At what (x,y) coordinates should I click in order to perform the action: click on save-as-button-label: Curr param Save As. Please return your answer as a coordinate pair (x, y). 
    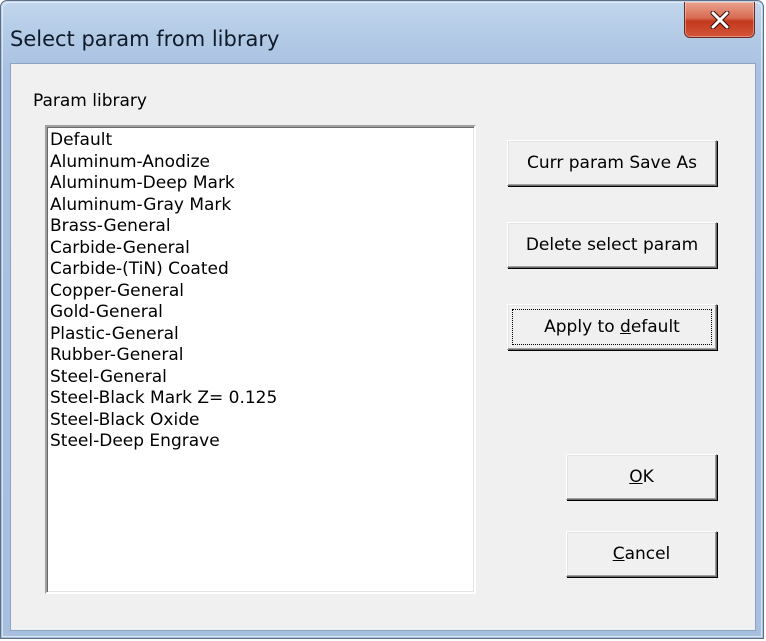
    Looking at the image, I should click on (612, 163).